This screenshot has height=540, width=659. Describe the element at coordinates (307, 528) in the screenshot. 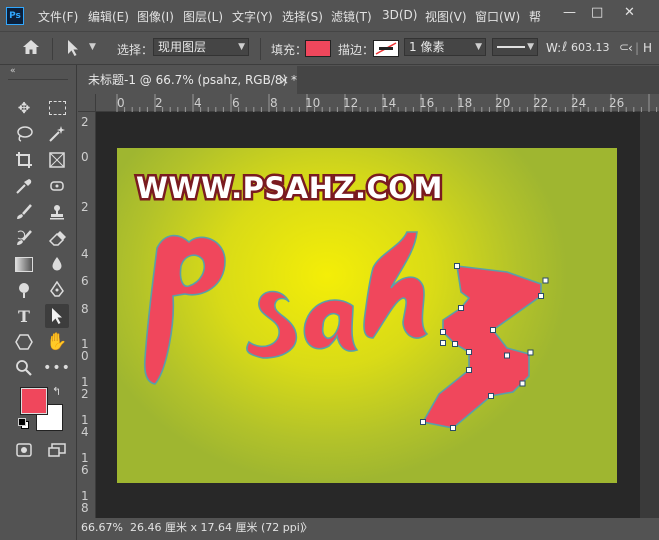

I see `status-menu-arrow-icon: 〉` at that location.